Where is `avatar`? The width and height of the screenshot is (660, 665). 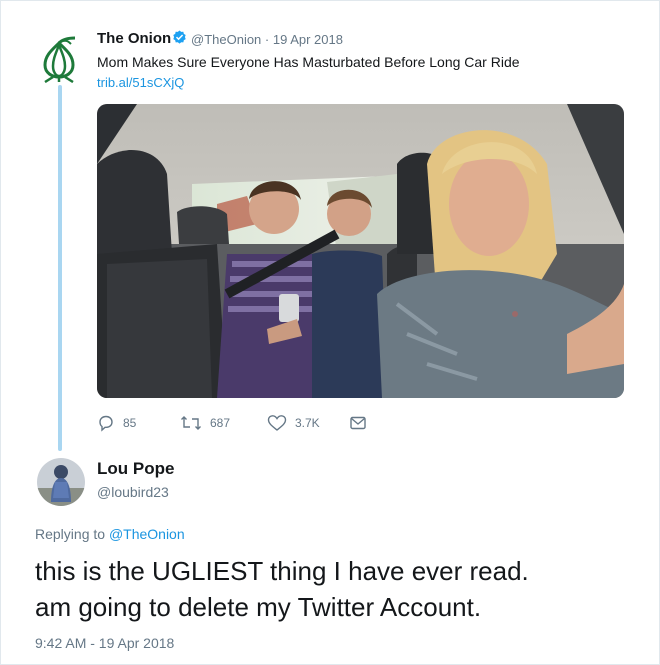
avatar is located at coordinates (61, 482).